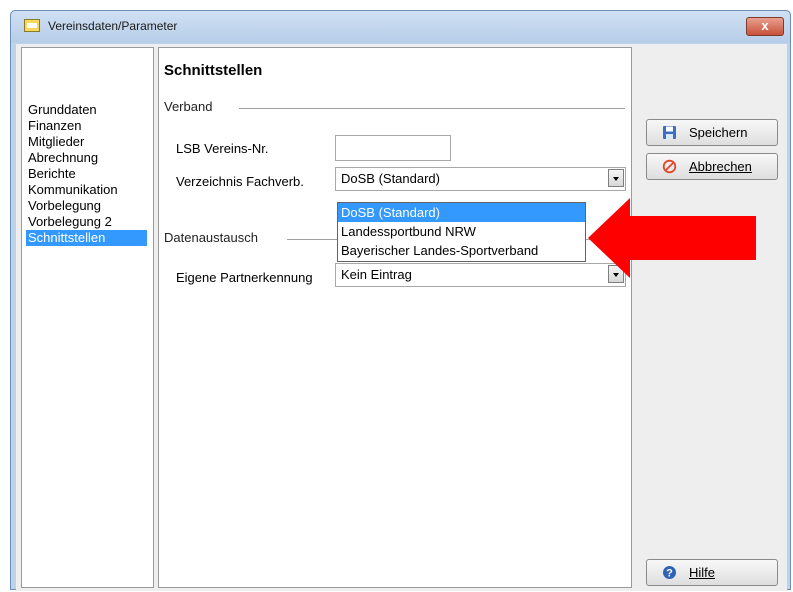 Image resolution: width=793 pixels, height=592 pixels. I want to click on sidebar-item-abrechnung: Abrechnung, so click(86, 158).